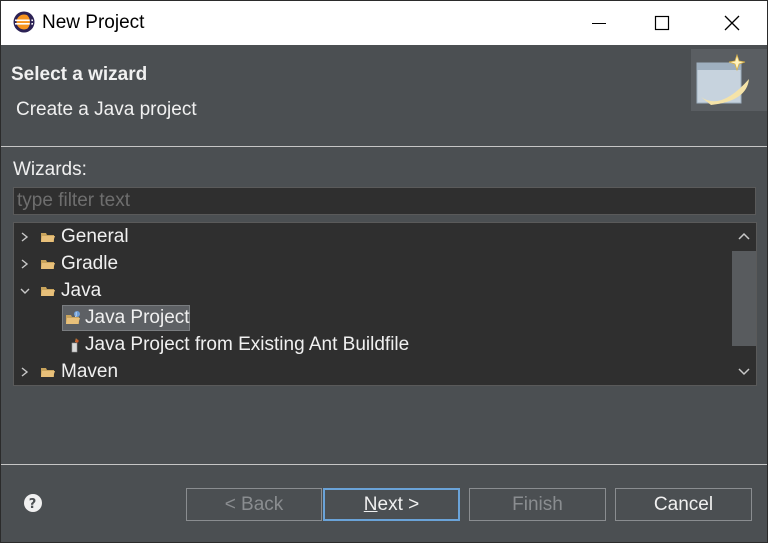 Image resolution: width=768 pixels, height=543 pixels. Describe the element at coordinates (370, 504) in the screenshot. I see `next-mnemonic: N` at that location.